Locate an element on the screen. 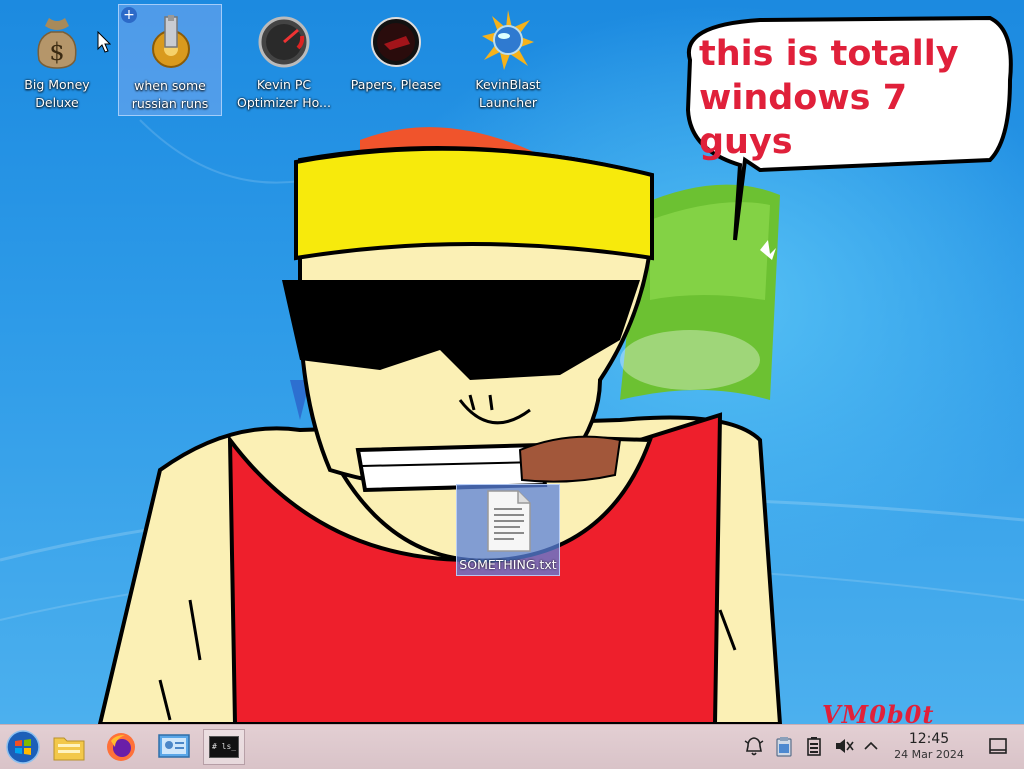  icon-label: Papers, Please is located at coordinates (396, 84).